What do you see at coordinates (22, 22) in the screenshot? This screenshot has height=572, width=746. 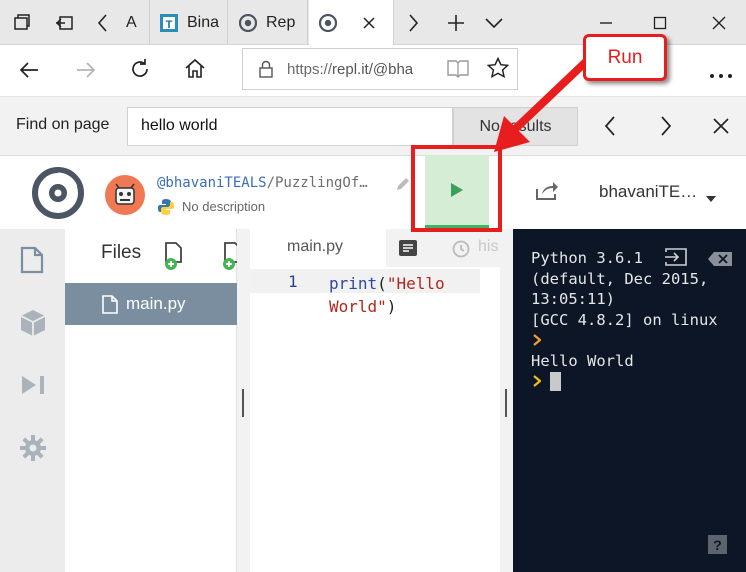 I see `tab-manager-icon` at bounding box center [22, 22].